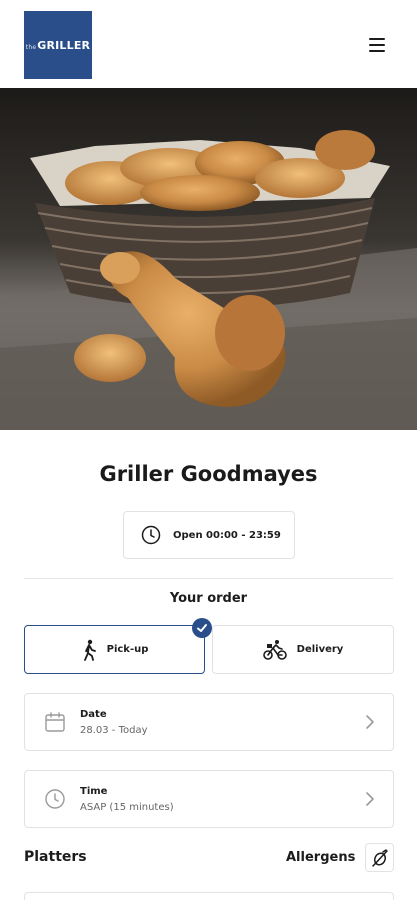 Image resolution: width=417 pixels, height=900 pixels. I want to click on allergen-icon, so click(379, 857).